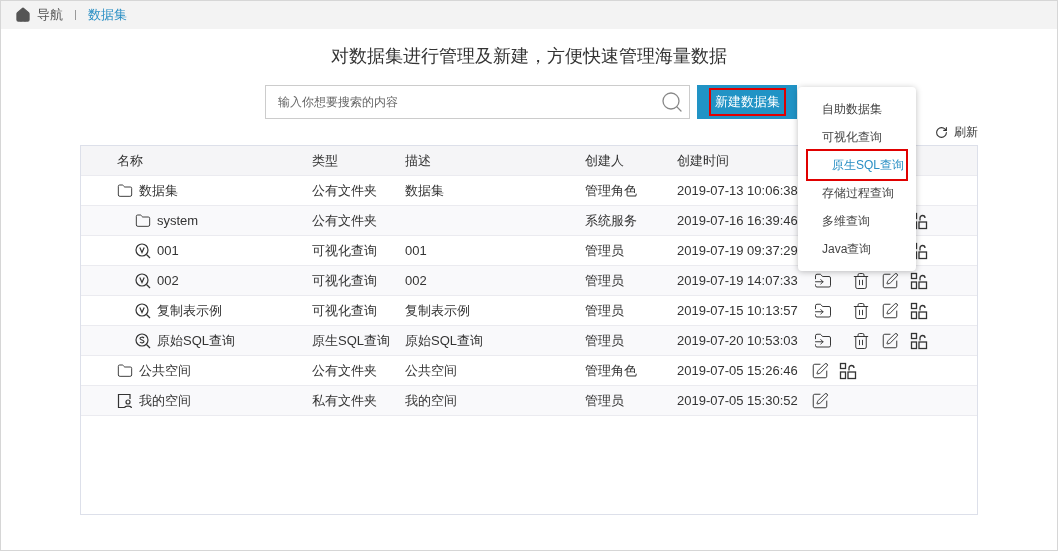 Image resolution: width=1058 pixels, height=551 pixels. Describe the element at coordinates (857, 109) in the screenshot. I see `menu-item: 自助数据集` at that location.